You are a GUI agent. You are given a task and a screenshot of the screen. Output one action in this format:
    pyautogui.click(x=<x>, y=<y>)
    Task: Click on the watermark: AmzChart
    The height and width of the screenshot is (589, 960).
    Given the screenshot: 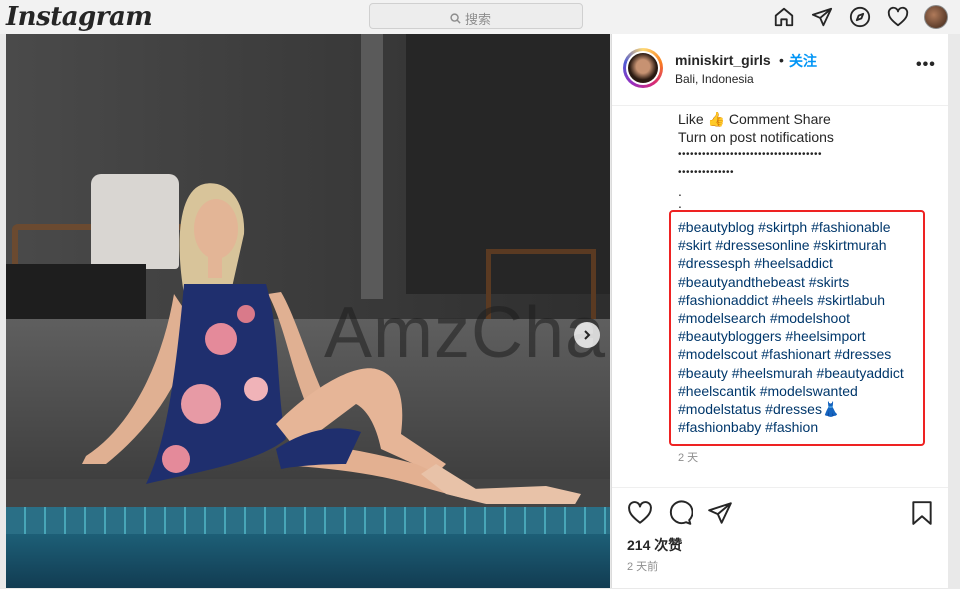 What is the action you would take?
    pyautogui.click(x=467, y=333)
    